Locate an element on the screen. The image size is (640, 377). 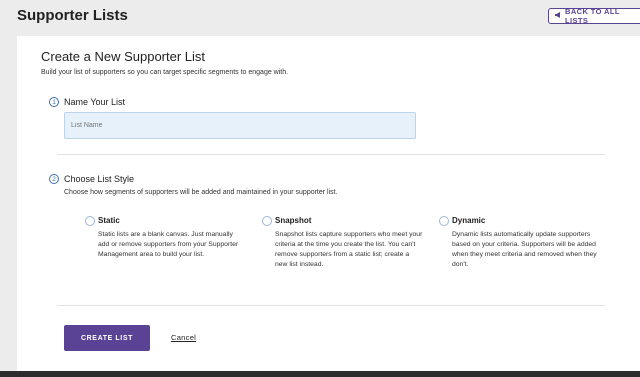
back-button-label: BACK TO ALL LISTS is located at coordinates (592, 16).